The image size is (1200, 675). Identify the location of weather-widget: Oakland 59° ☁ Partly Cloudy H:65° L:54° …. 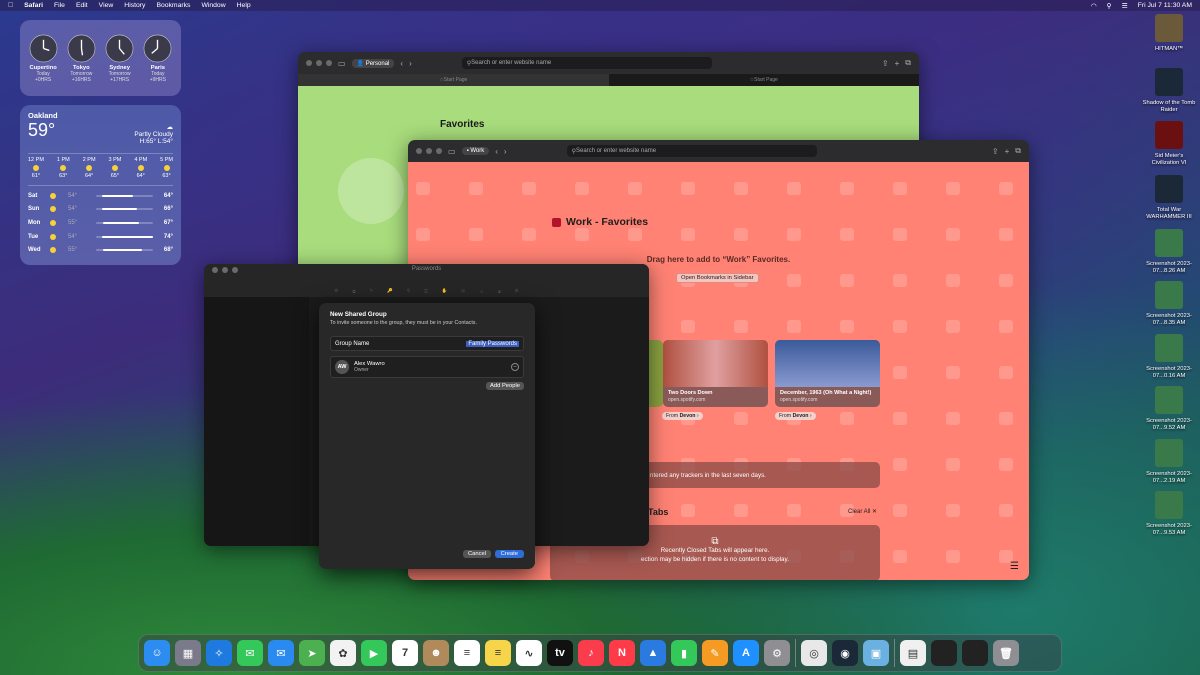
(100, 185).